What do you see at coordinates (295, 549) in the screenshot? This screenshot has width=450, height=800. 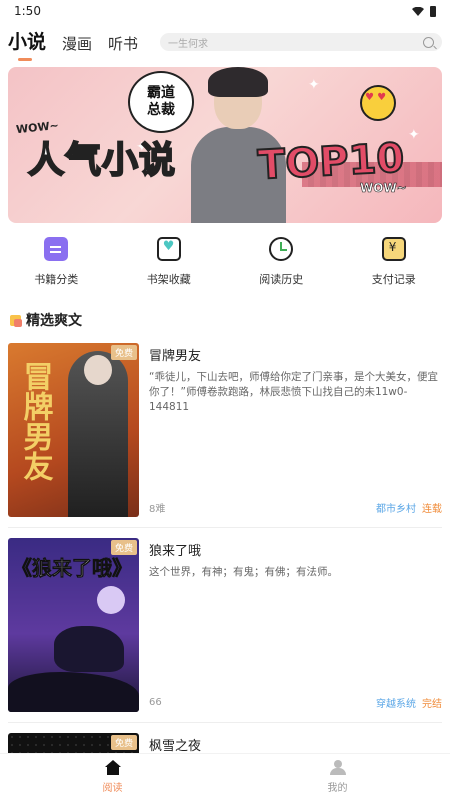 I see `book-title: 狼来了哦` at bounding box center [295, 549].